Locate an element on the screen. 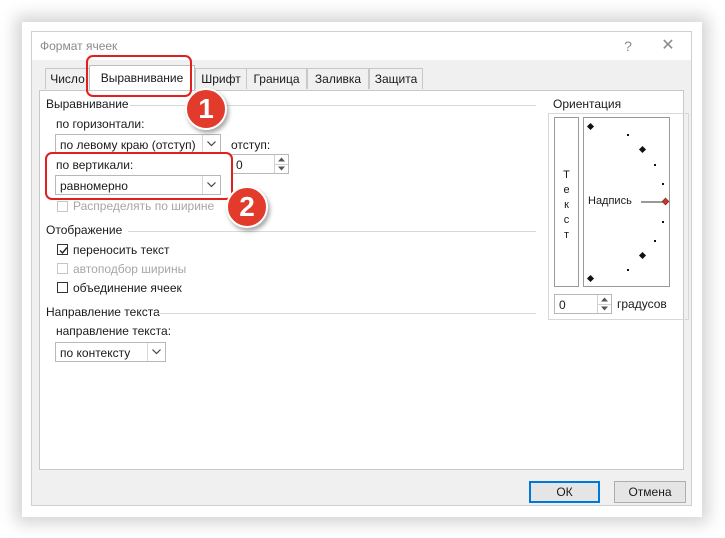 This screenshot has height=538, width=725. degrees-spinner: 0 is located at coordinates (583, 304).